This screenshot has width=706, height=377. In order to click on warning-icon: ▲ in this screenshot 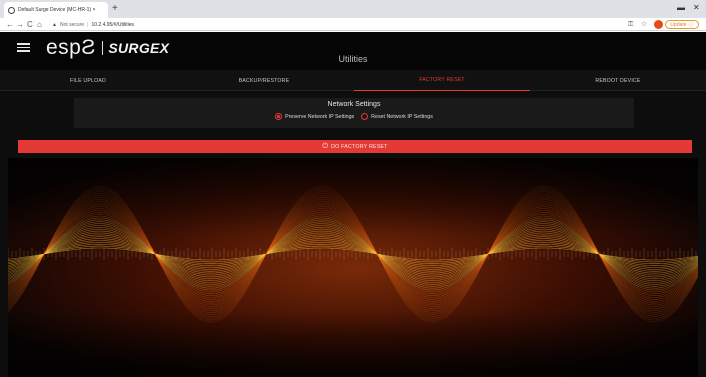, I will do `click(54, 24)`.